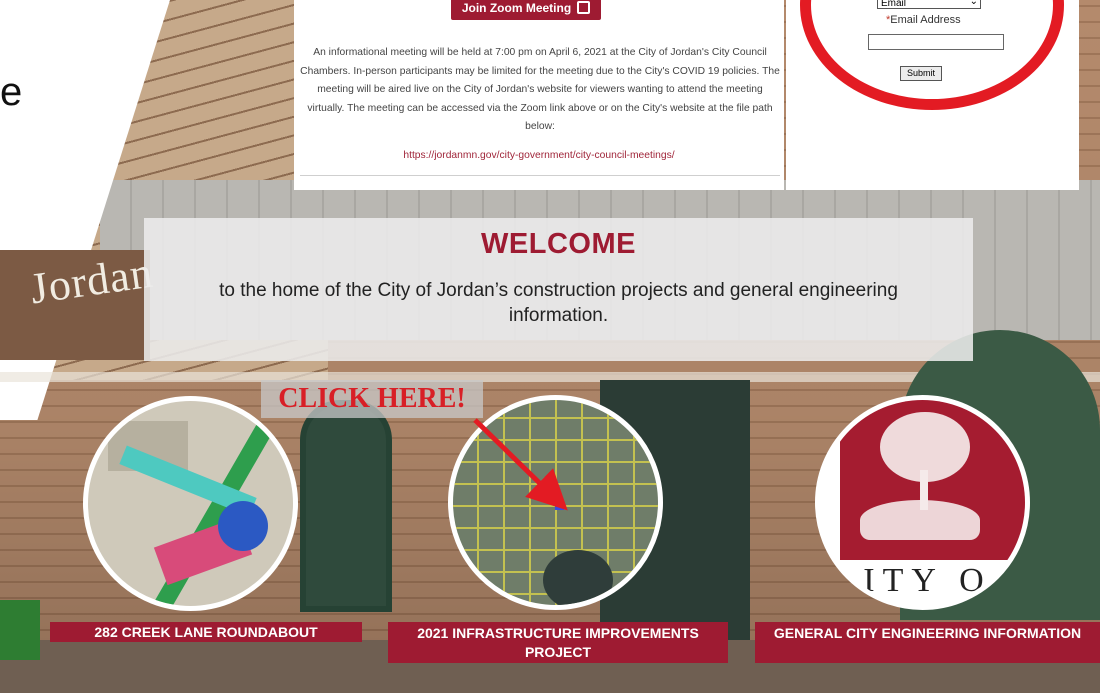  I want to click on email-address-label: *Email Address, so click(946, 20).